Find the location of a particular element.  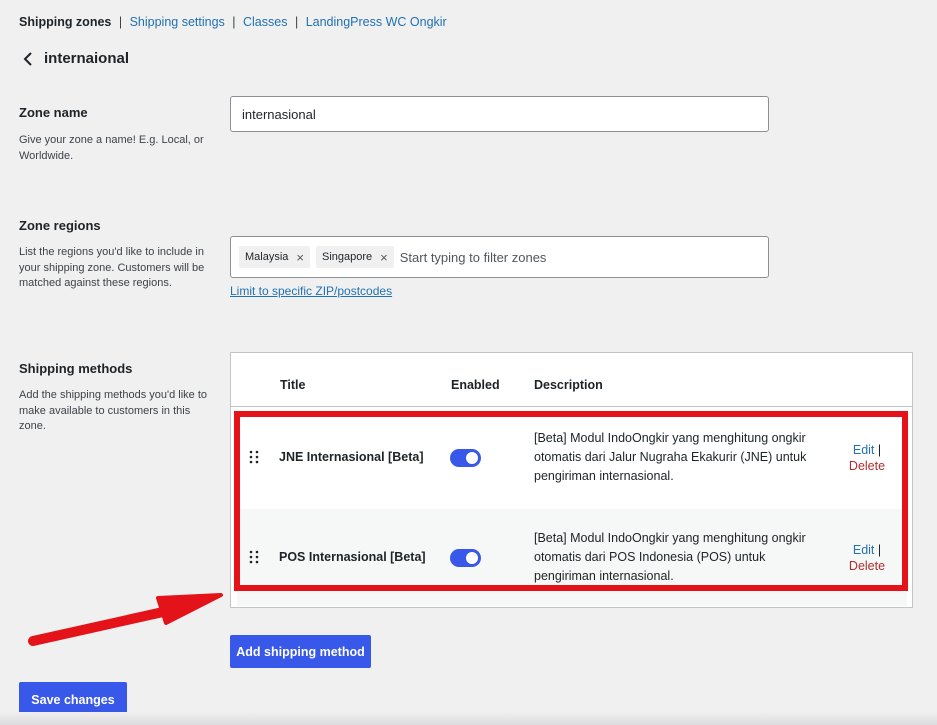

limit-zip-link: Limit to specific ZIP/postcodes is located at coordinates (311, 291).